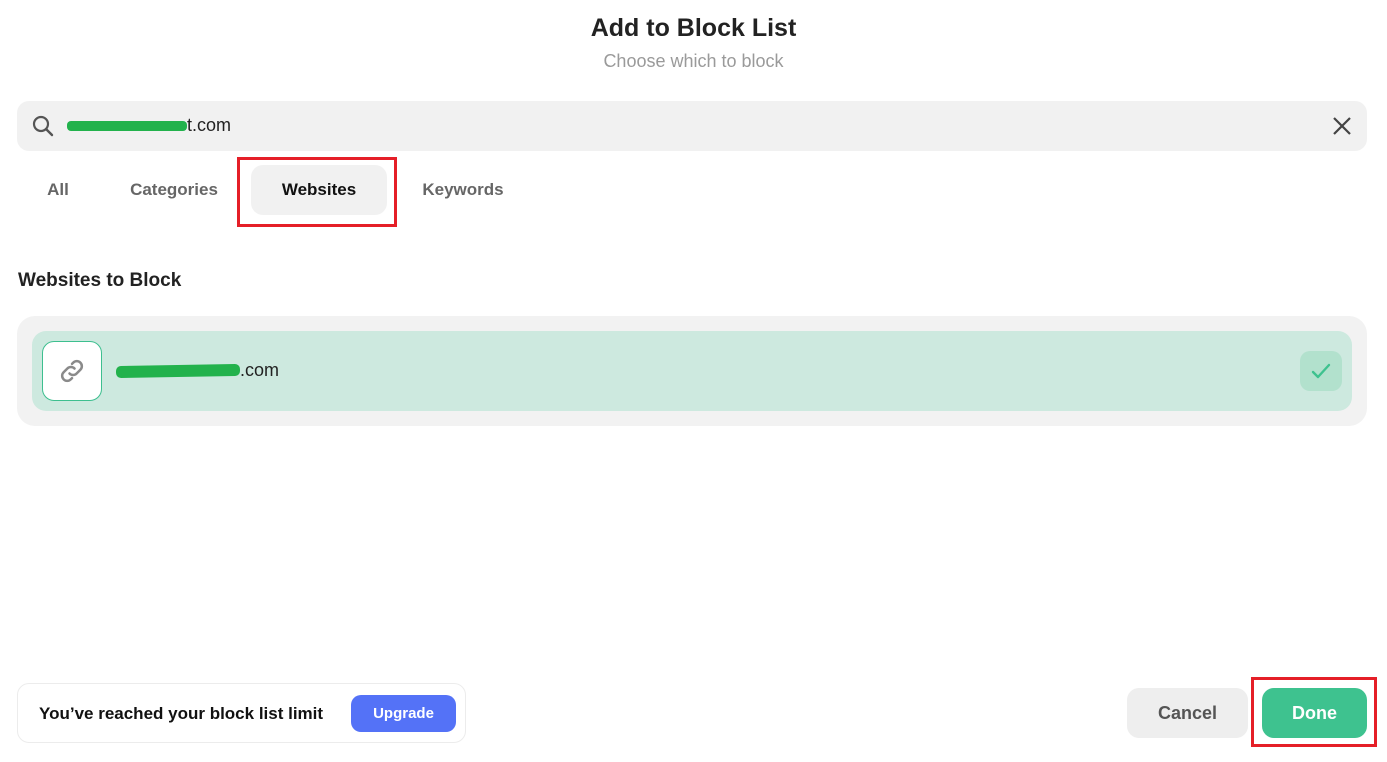  I want to click on checkmark-icon, so click(1321, 371).